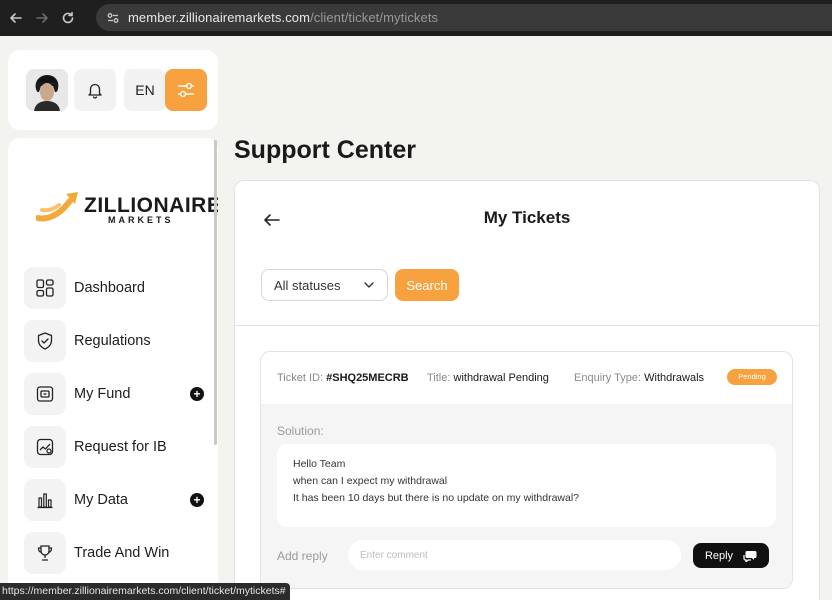  I want to click on sidebar-item-regulations: Regulations, so click(114, 341).